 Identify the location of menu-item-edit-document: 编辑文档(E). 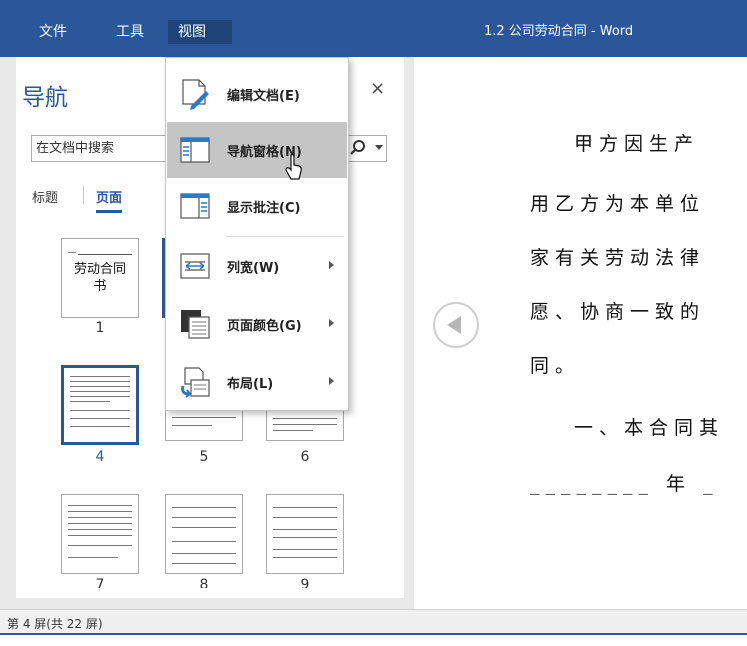
(257, 94).